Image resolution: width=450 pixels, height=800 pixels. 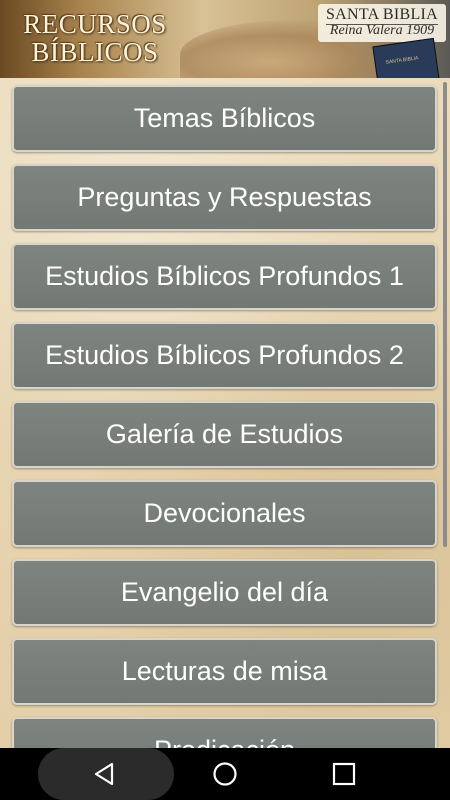 I want to click on menu-button-devocionales: Devocionales, so click(x=224, y=513).